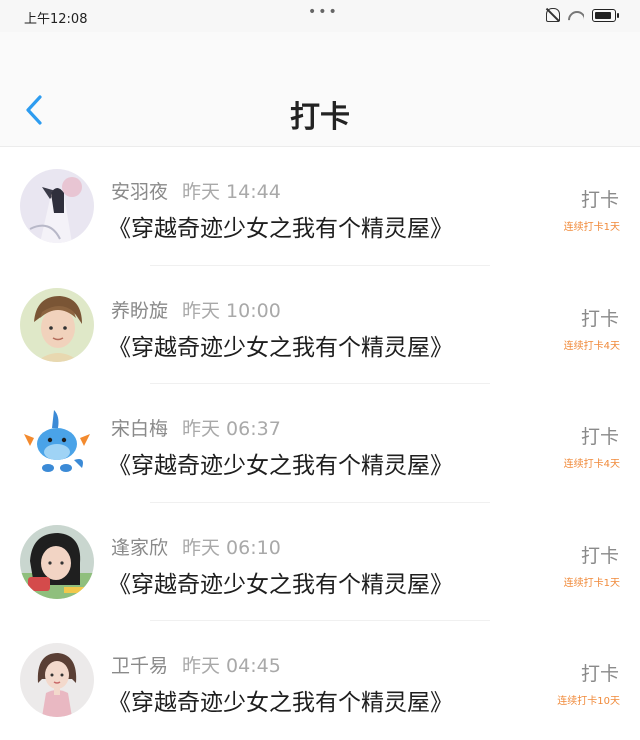 This screenshot has width=640, height=740. Describe the element at coordinates (139, 666) in the screenshot. I see `user-name: 卫千易` at that location.